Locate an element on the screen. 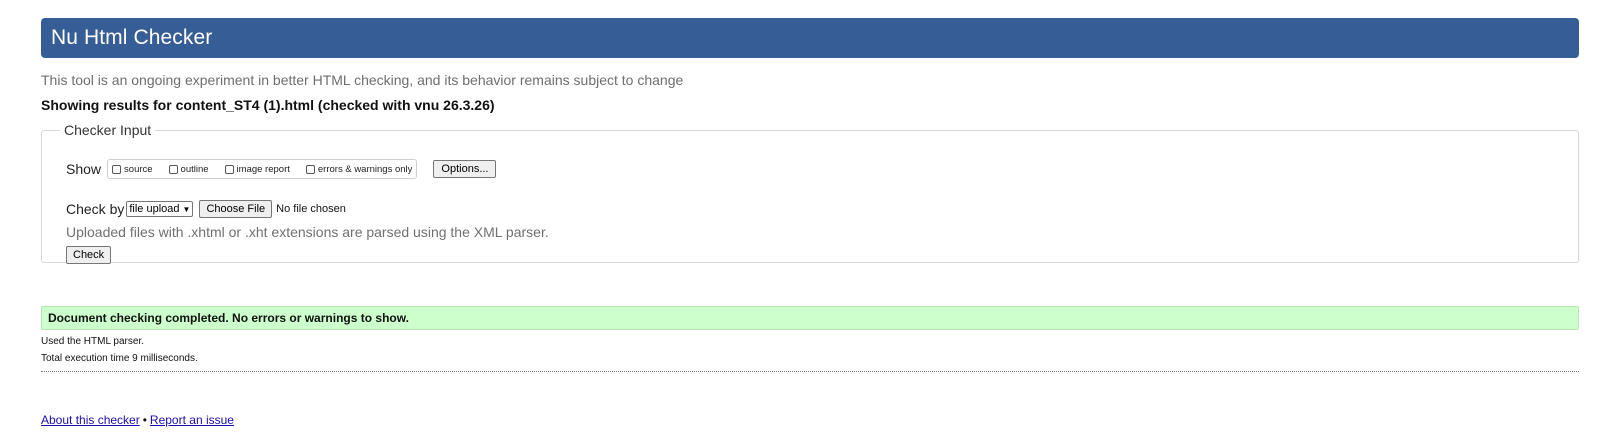 The width and height of the screenshot is (1600, 448). report-issue-link: Report an issue is located at coordinates (192, 420).